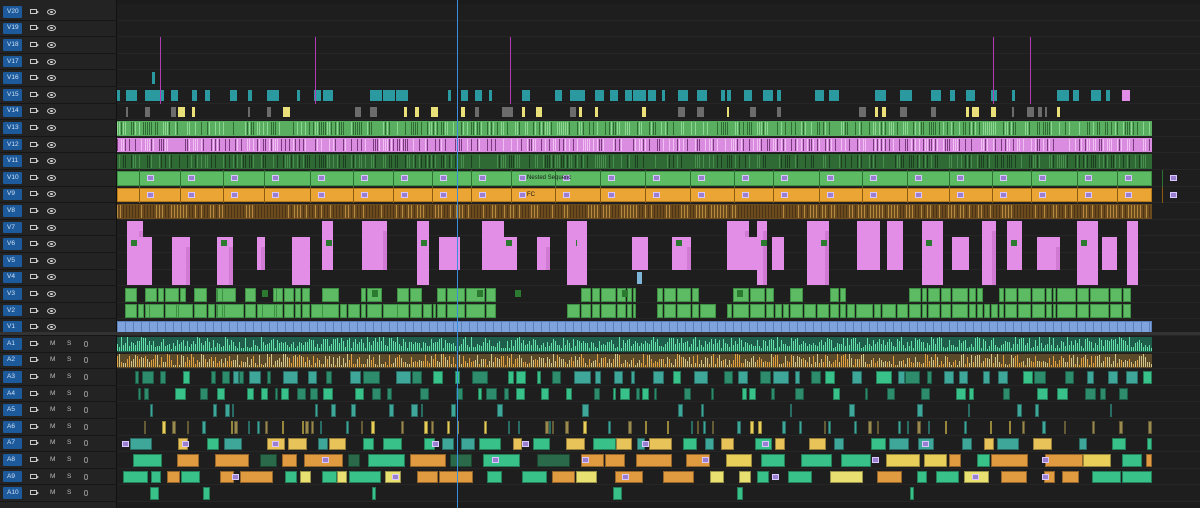 This screenshot has width=1200, height=508. What do you see at coordinates (12, 476) in the screenshot?
I see `track-target-toggle: A9` at bounding box center [12, 476].